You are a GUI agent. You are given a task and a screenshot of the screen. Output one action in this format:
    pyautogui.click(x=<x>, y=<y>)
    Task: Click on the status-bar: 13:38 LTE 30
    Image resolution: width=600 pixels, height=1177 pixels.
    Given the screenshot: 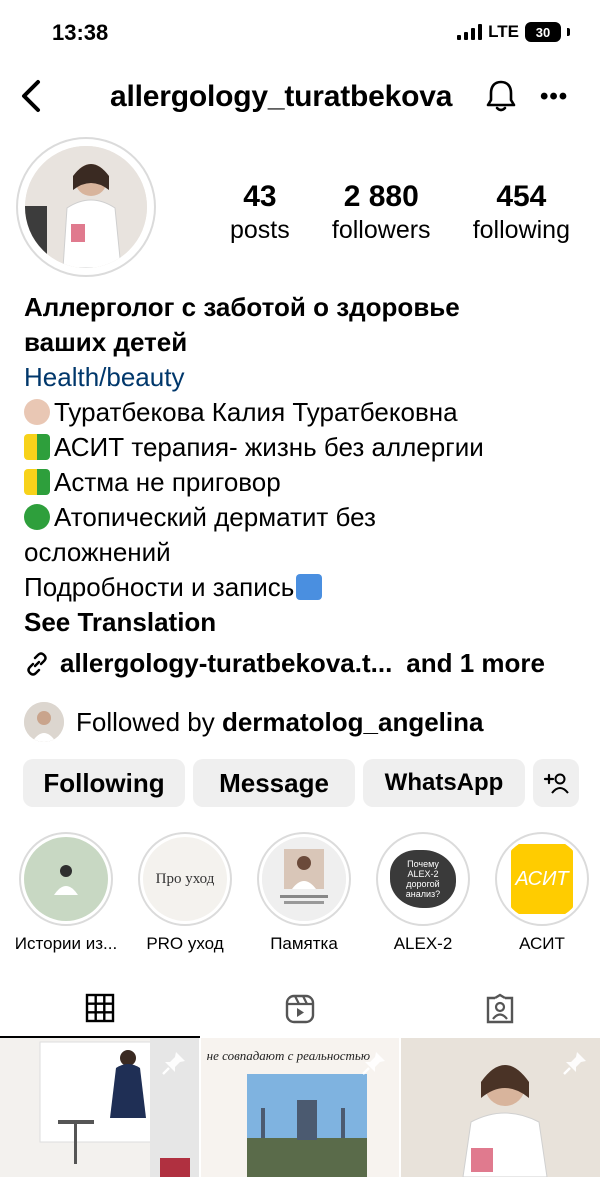 What is the action you would take?
    pyautogui.click(x=300, y=33)
    